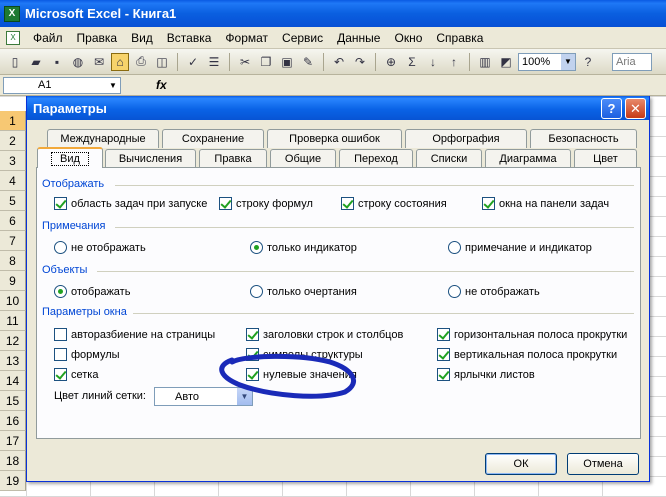  What do you see at coordinates (391, 62) in the screenshot?
I see `hyperlink-icon: ⊕` at bounding box center [391, 62].